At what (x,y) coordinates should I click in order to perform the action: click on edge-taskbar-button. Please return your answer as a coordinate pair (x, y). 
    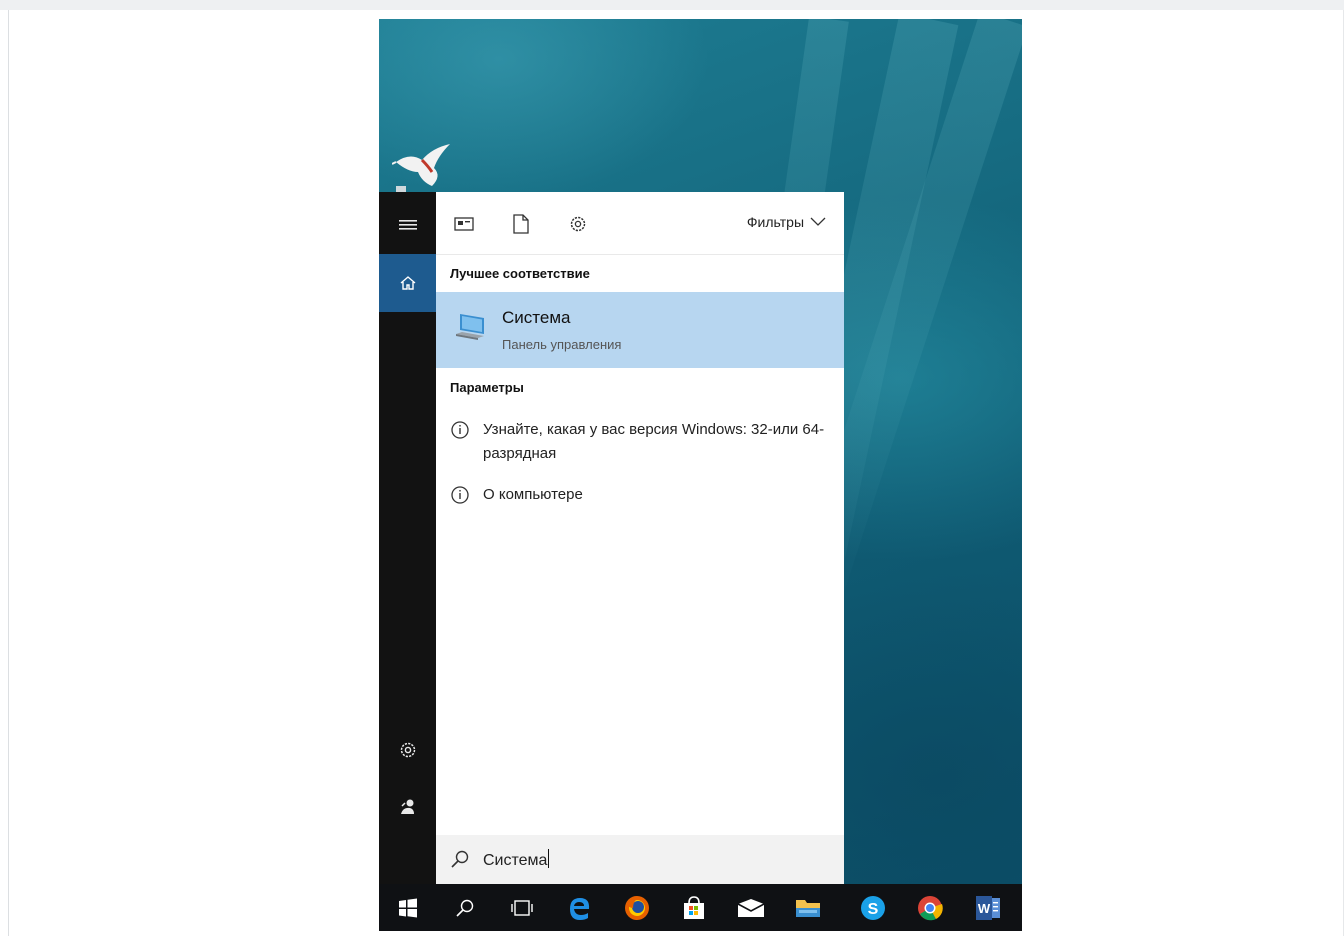
    Looking at the image, I should click on (579, 907).